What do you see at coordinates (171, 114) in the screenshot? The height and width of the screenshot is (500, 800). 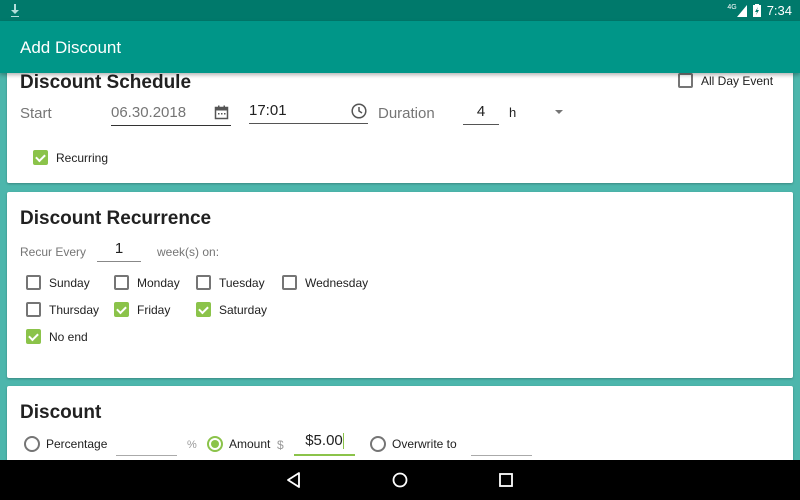 I see `date-input: 06.30.2018` at bounding box center [171, 114].